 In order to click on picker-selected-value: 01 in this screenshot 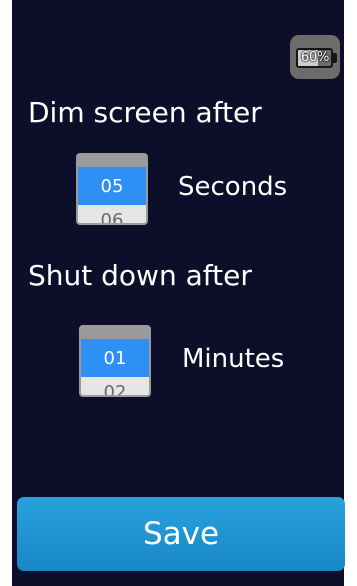, I will do `click(115, 358)`.